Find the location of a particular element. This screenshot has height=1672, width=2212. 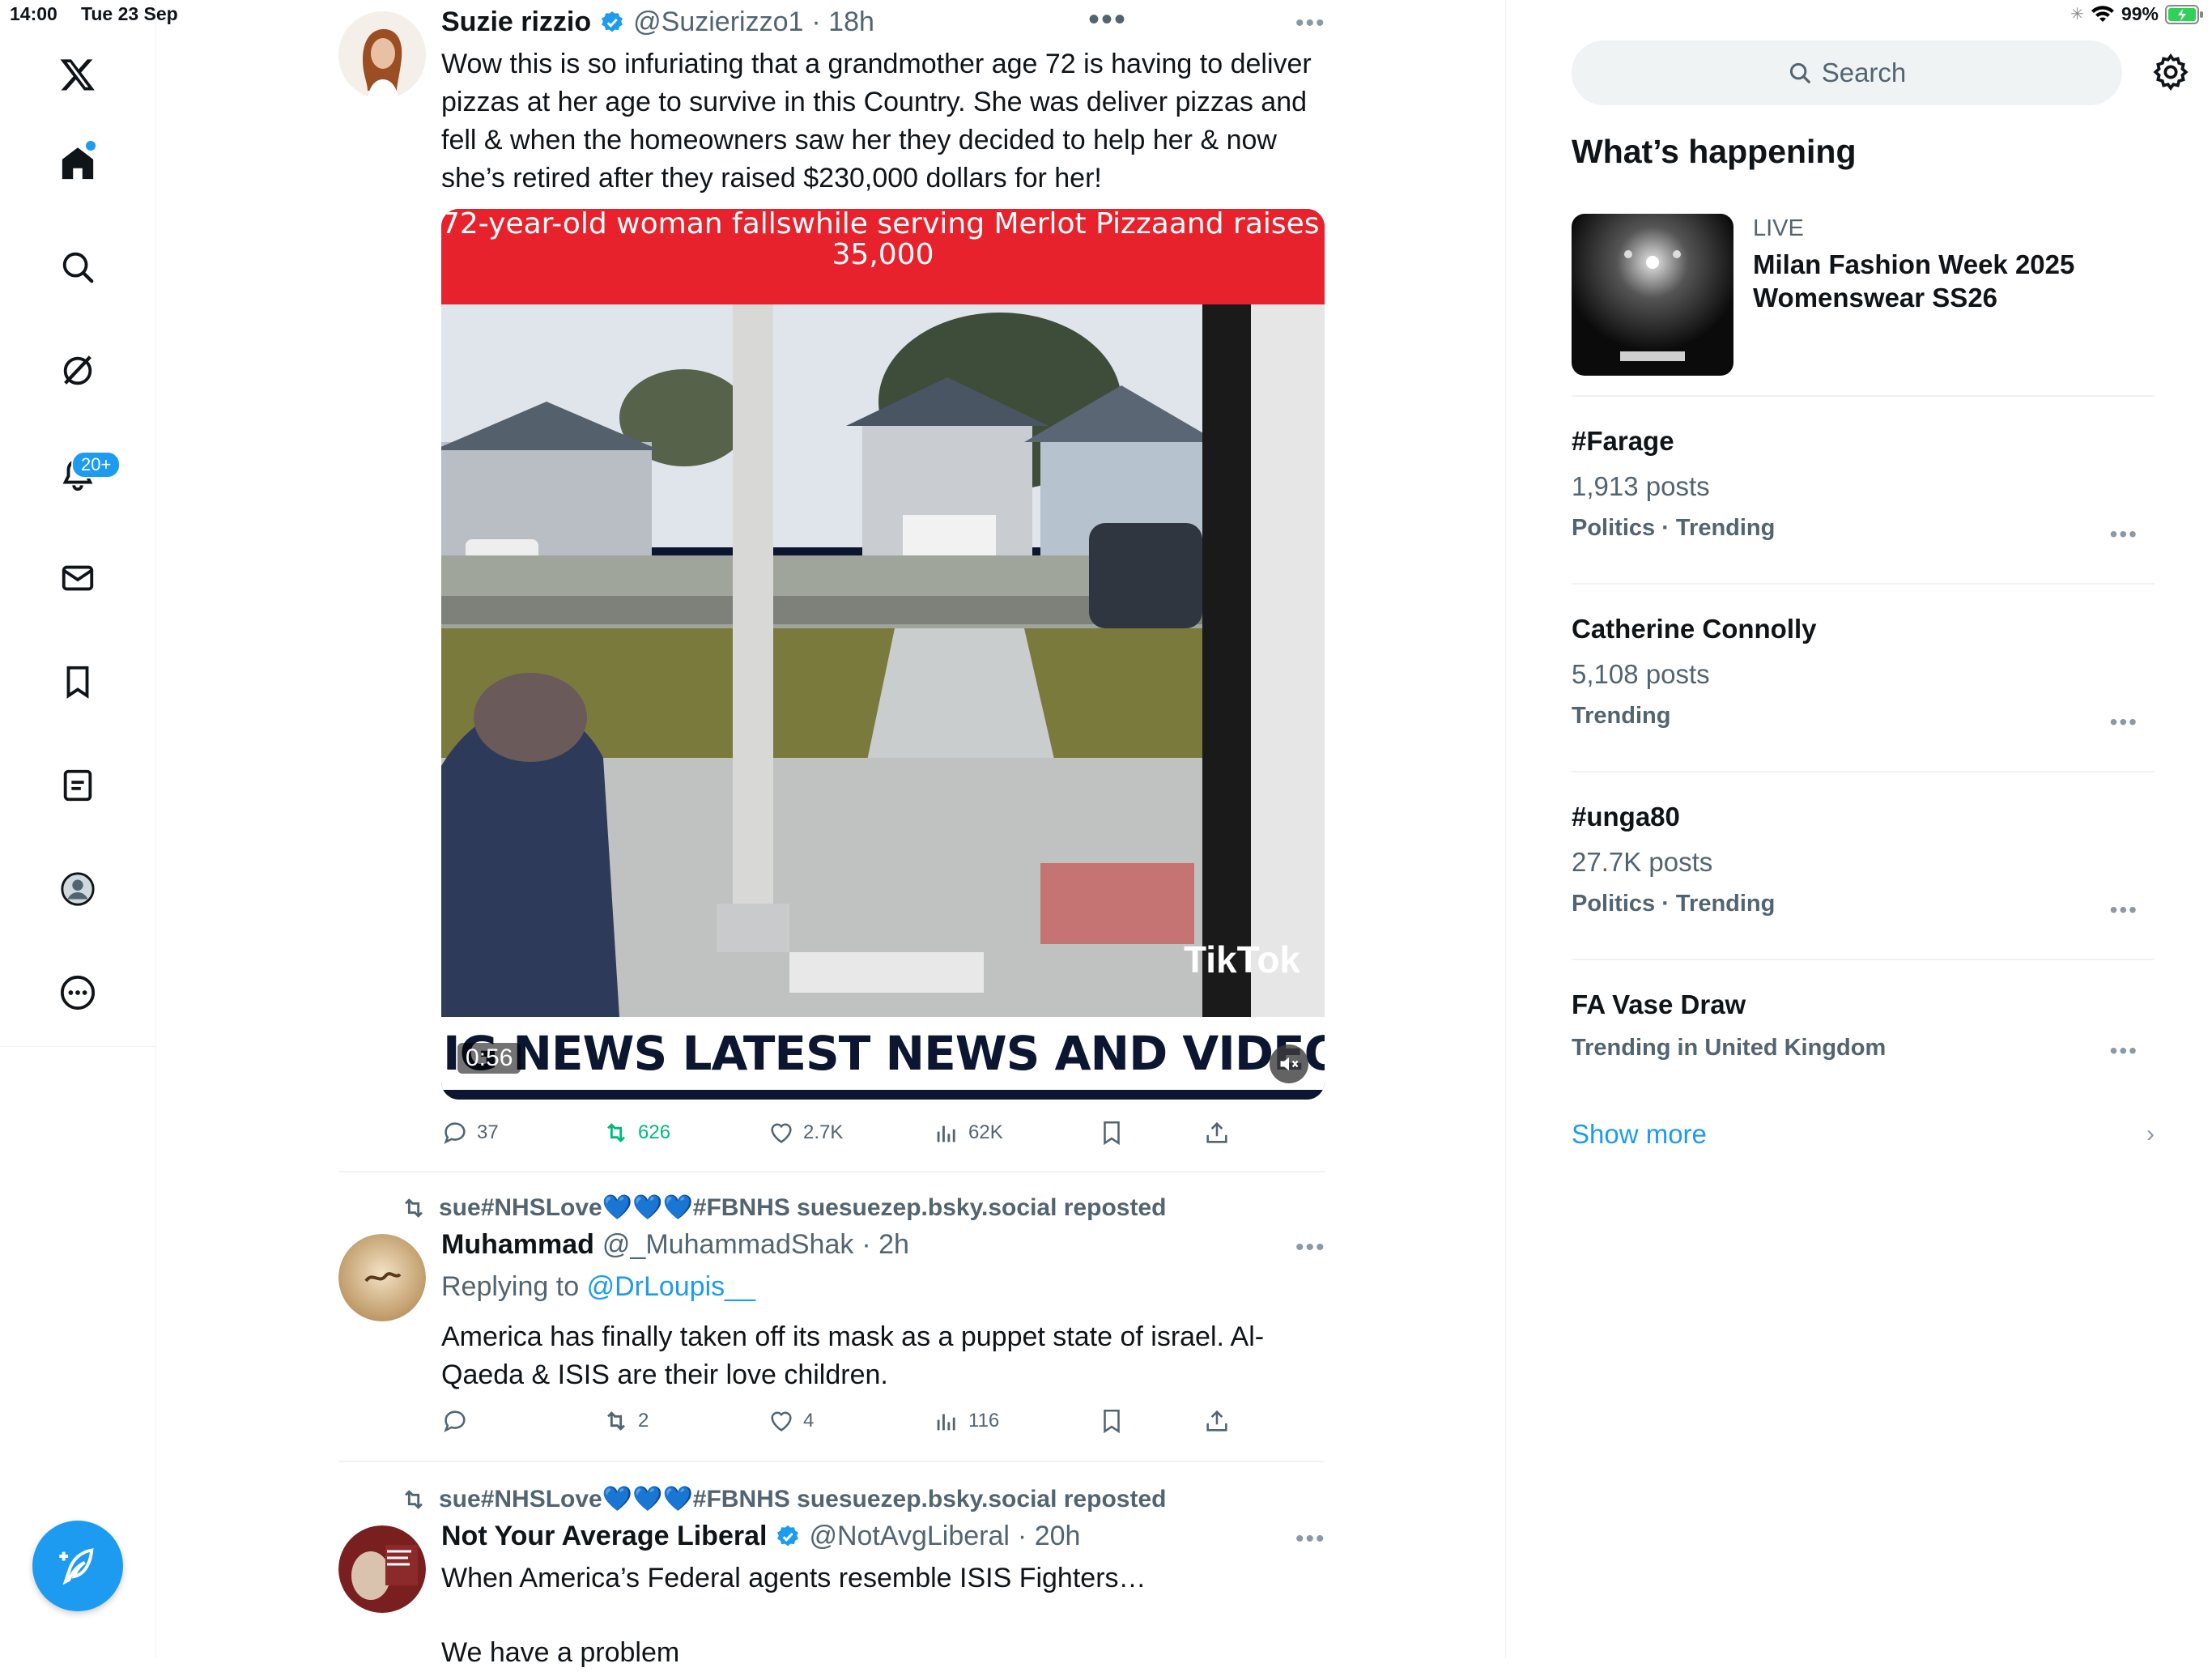

show-more-label: Show more is located at coordinates (1640, 1134).